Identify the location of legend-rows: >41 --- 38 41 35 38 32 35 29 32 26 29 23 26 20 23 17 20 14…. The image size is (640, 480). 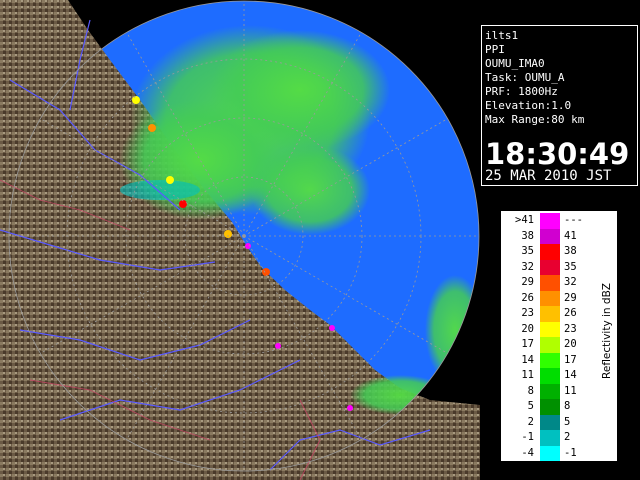
(559, 337).